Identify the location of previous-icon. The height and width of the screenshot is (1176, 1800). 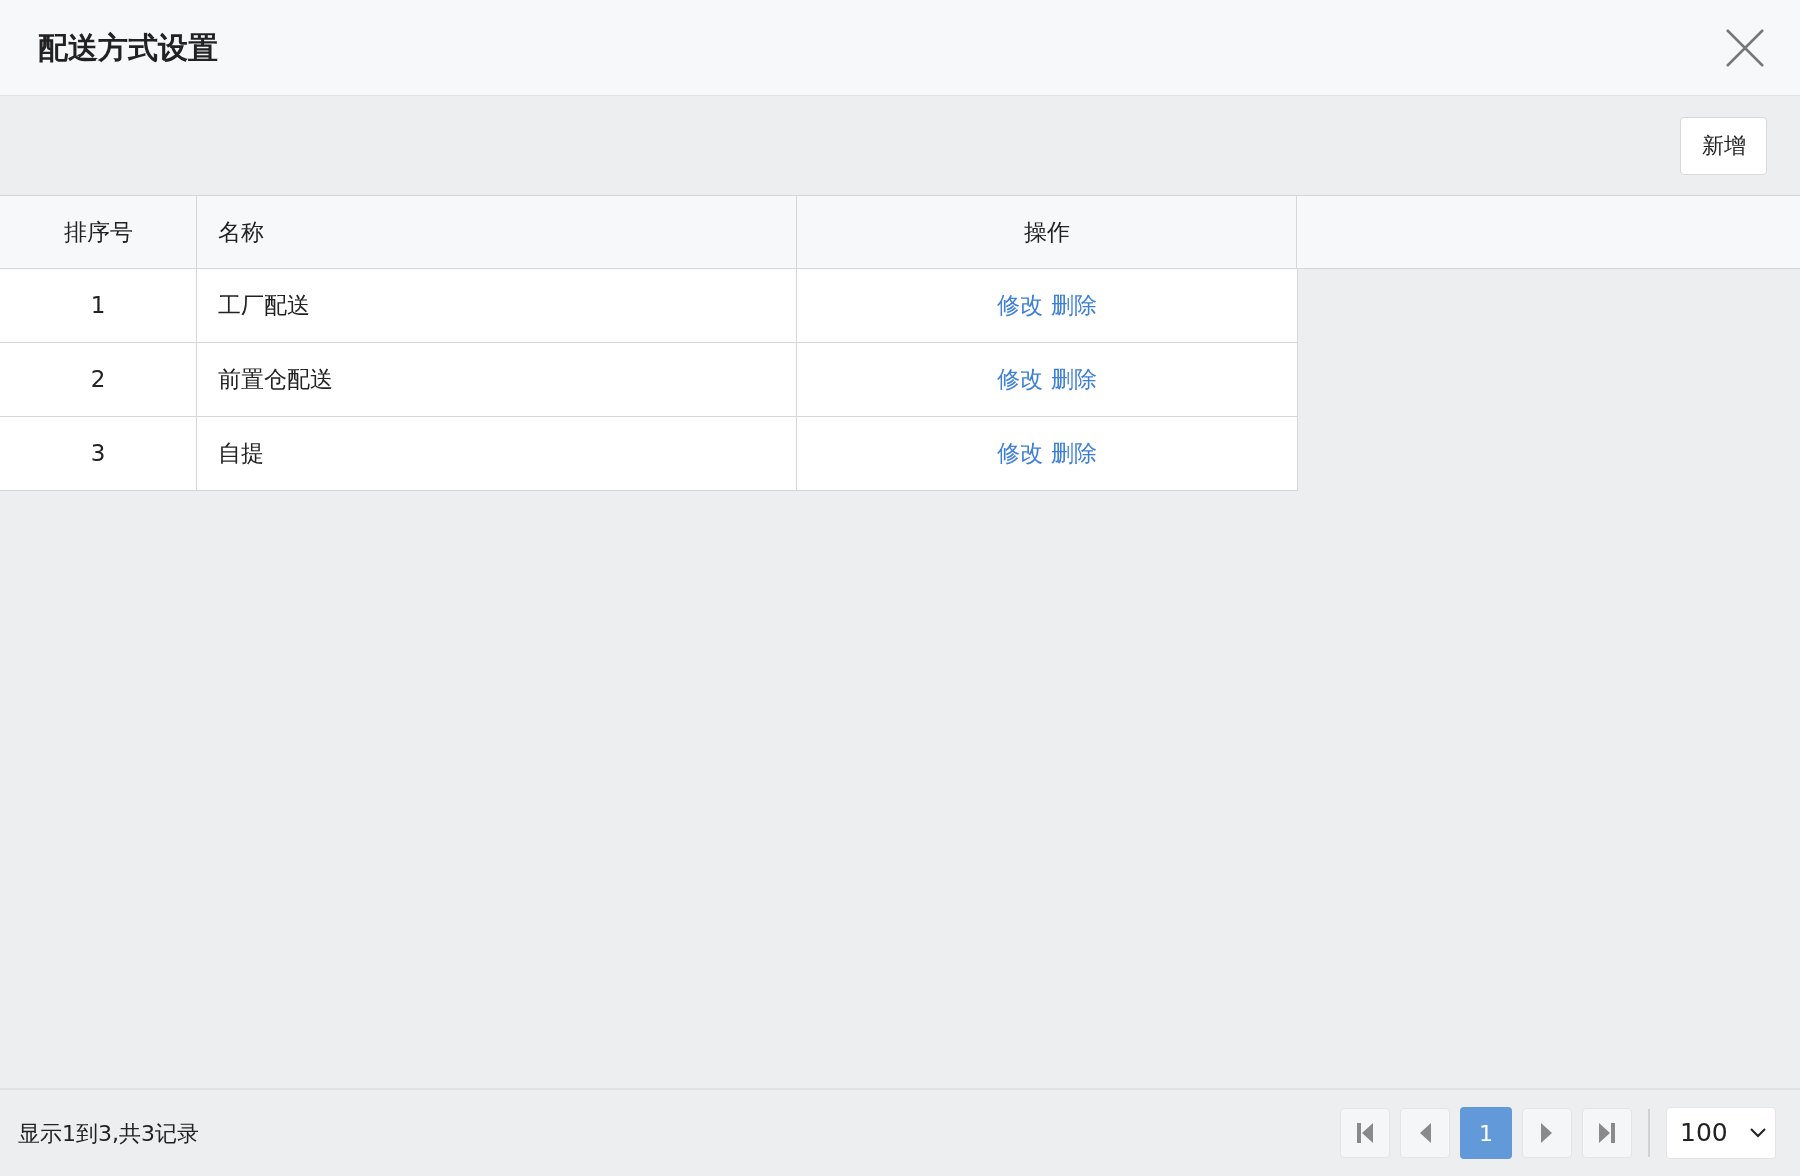
(1425, 1133).